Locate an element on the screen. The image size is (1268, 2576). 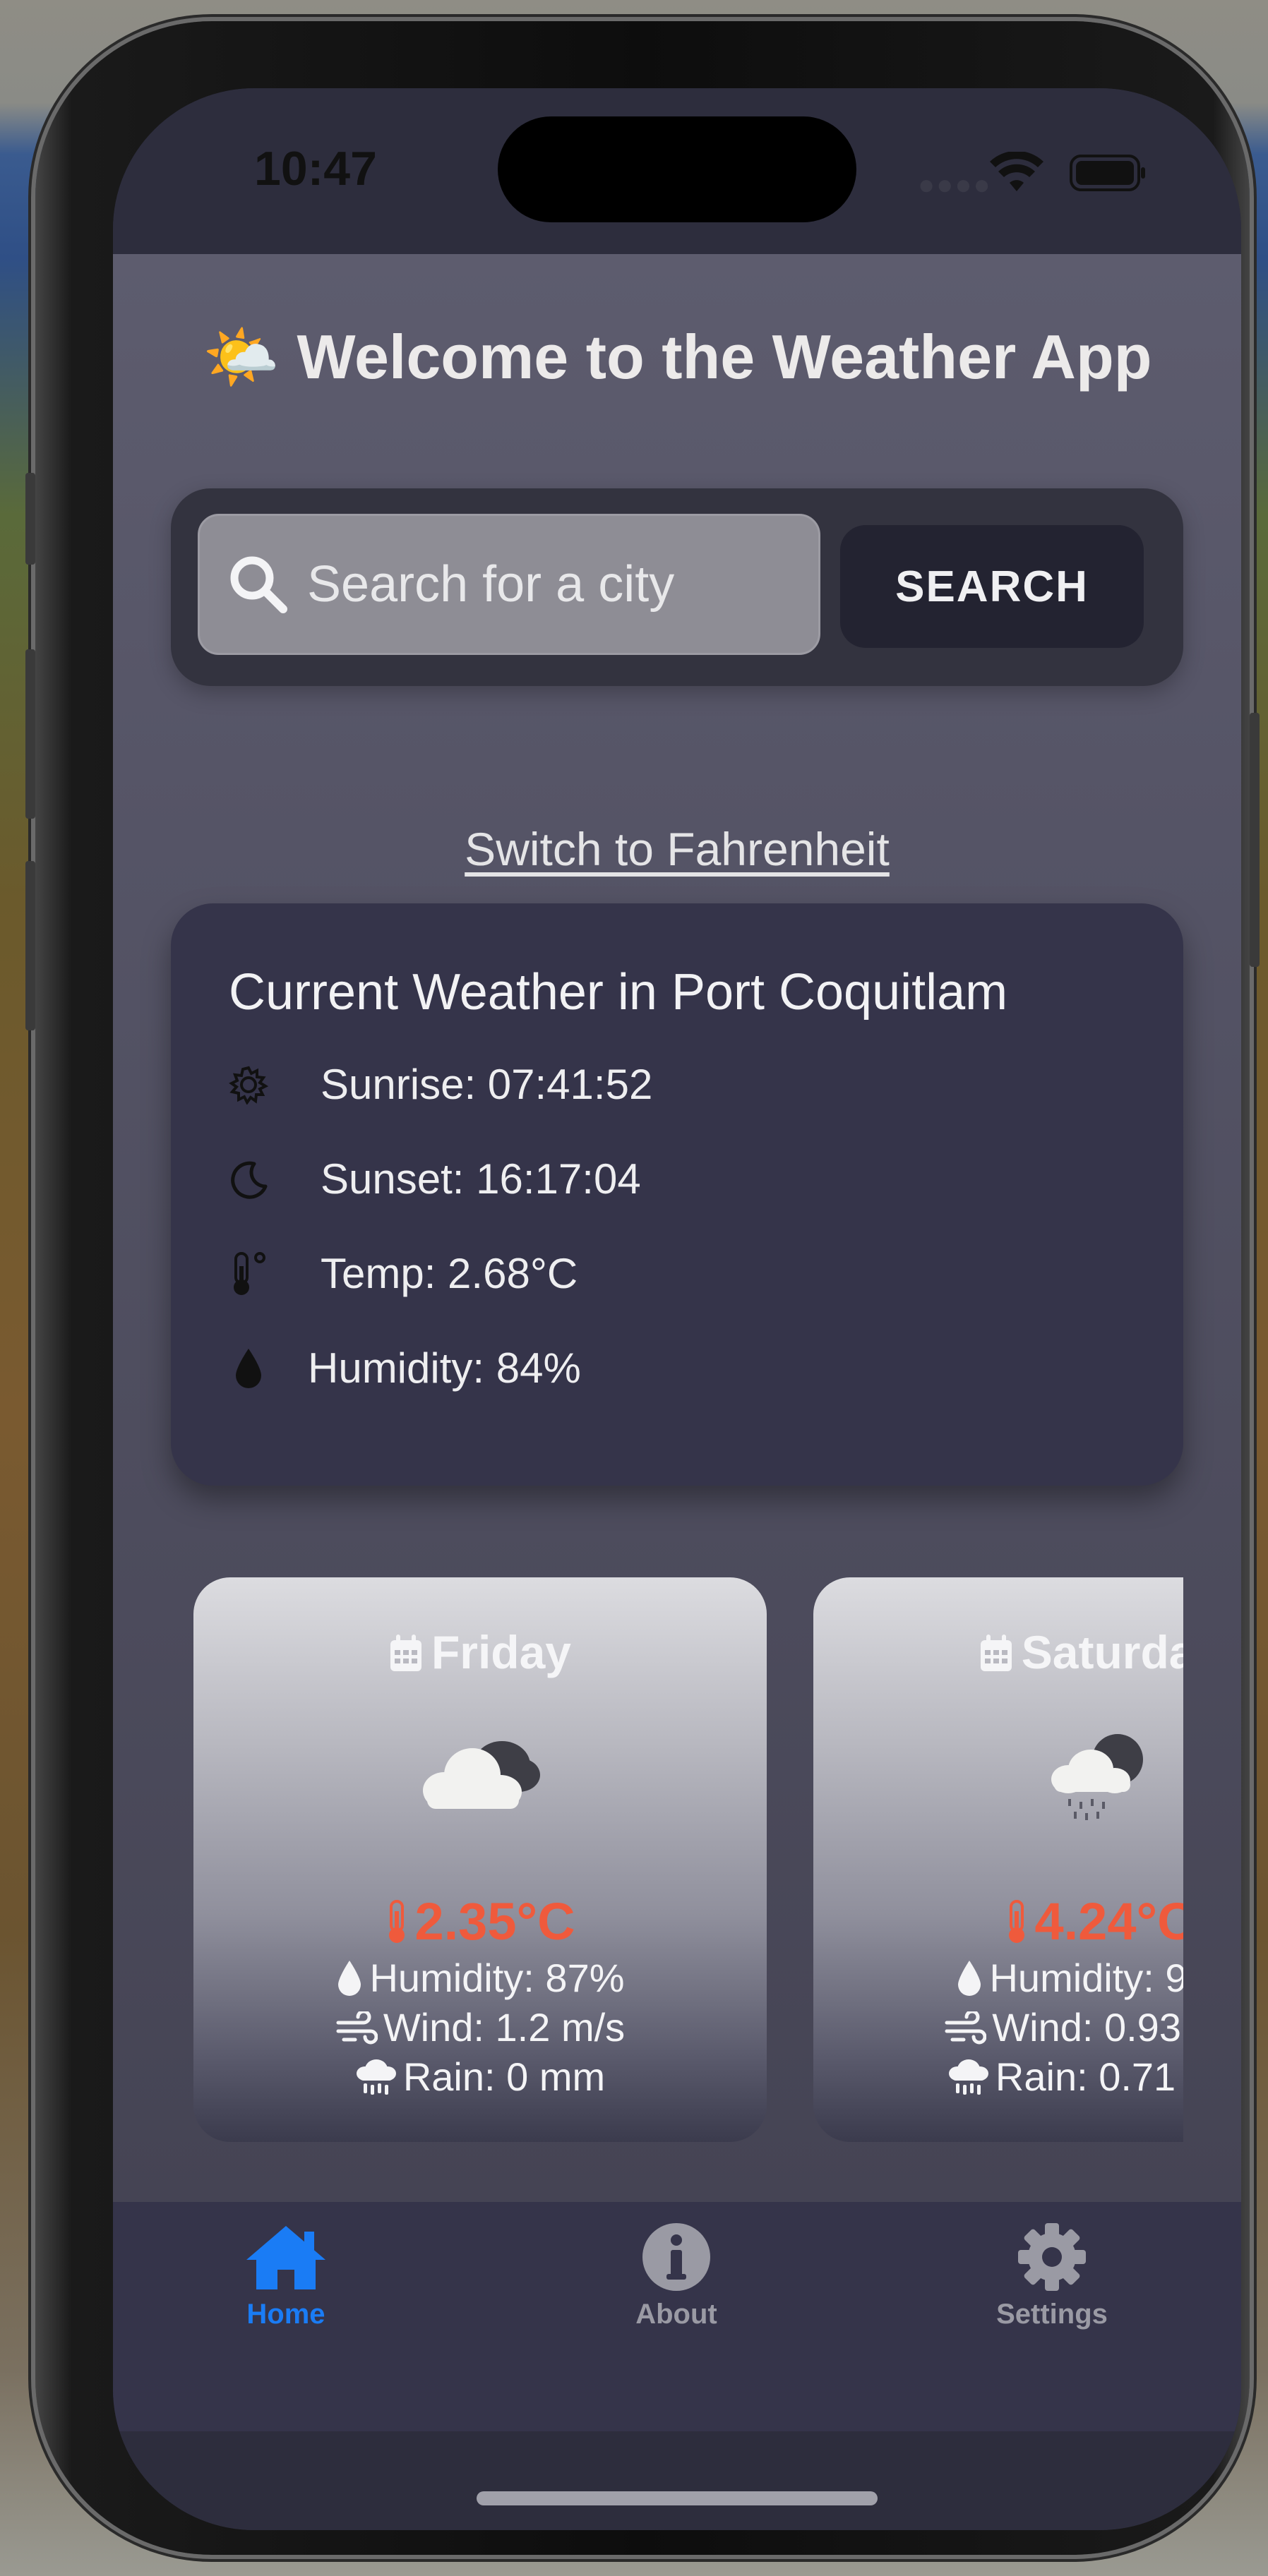
forecast-temp-value: 4.24°C is located at coordinates (1108, 1921).